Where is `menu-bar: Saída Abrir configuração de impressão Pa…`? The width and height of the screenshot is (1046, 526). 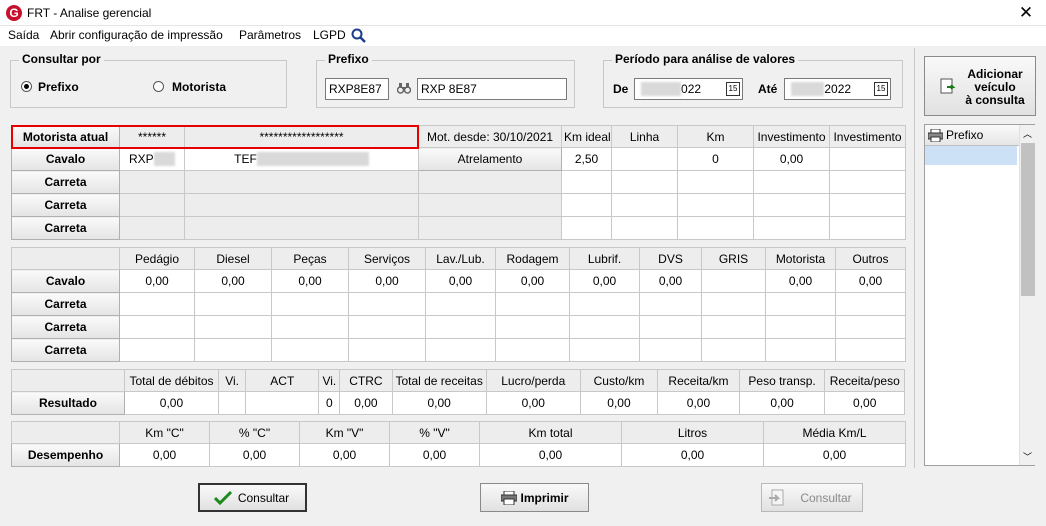
menu-bar: Saída Abrir configuração de impressão Pa… is located at coordinates (523, 36).